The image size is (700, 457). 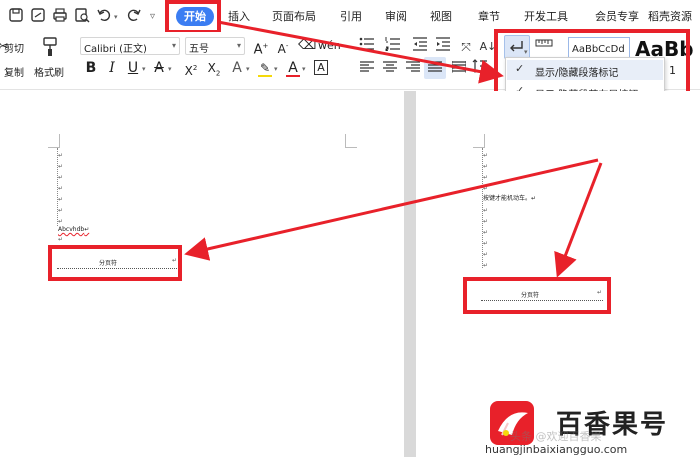 What do you see at coordinates (578, 220) in the screenshot?
I see `arrow-to-right-break` at bounding box center [578, 220].